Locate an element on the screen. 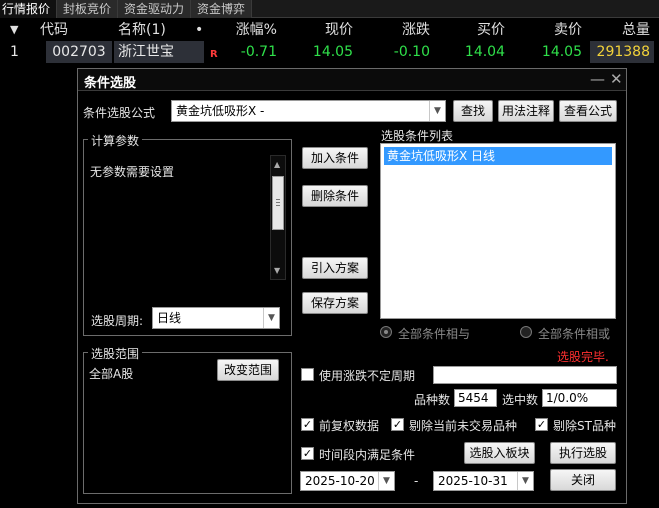 This screenshot has width=659, height=508. row-code: 002703 is located at coordinates (79, 52).